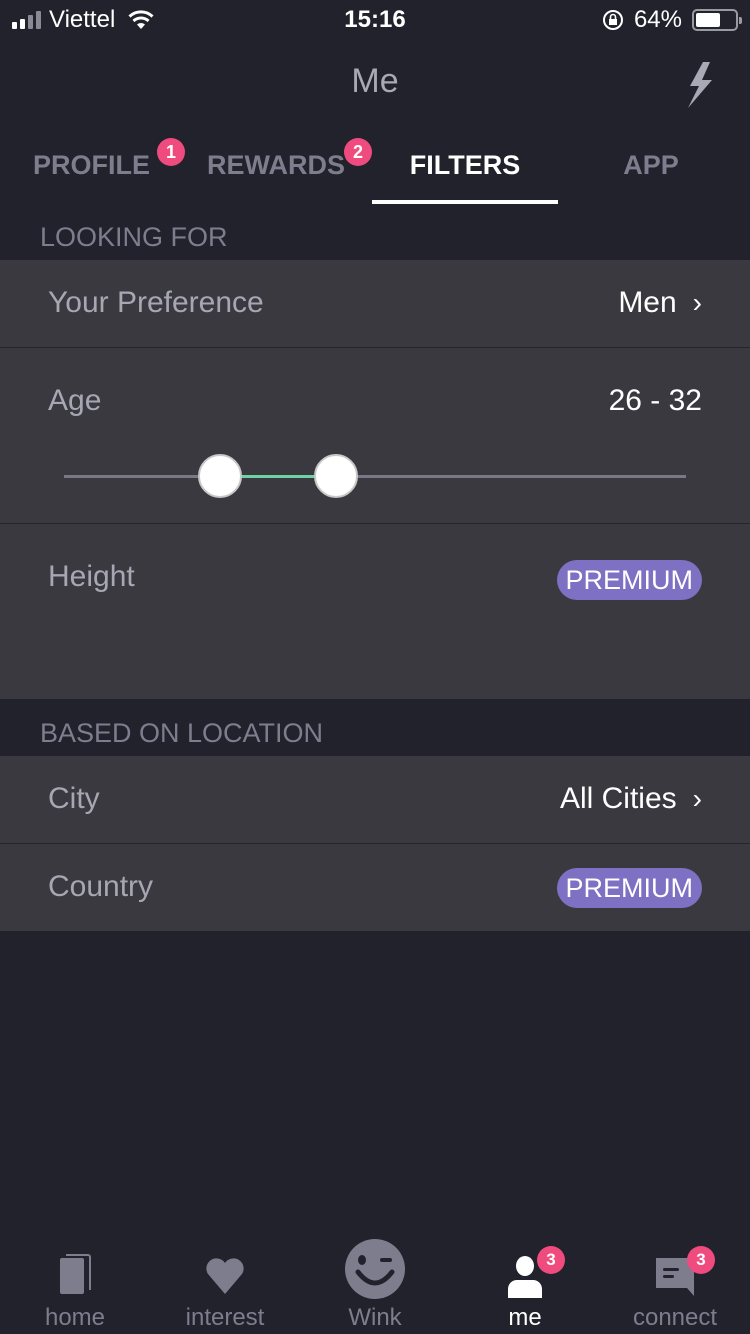 Image resolution: width=750 pixels, height=1334 pixels. I want to click on age-range-slider, so click(375, 476).